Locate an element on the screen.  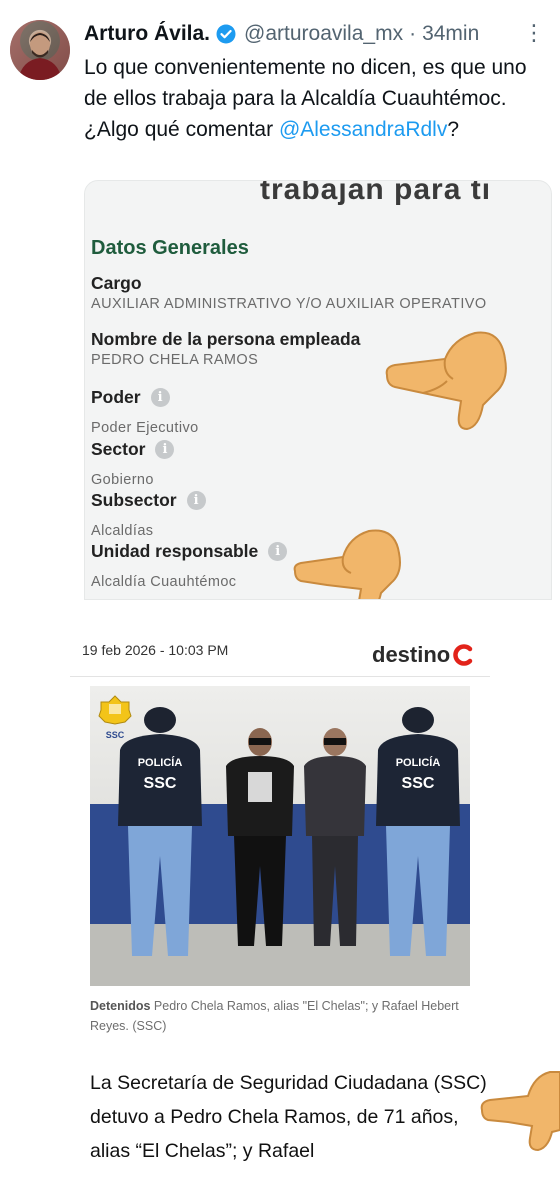
destino-logo-icon is located at coordinates (463, 655).